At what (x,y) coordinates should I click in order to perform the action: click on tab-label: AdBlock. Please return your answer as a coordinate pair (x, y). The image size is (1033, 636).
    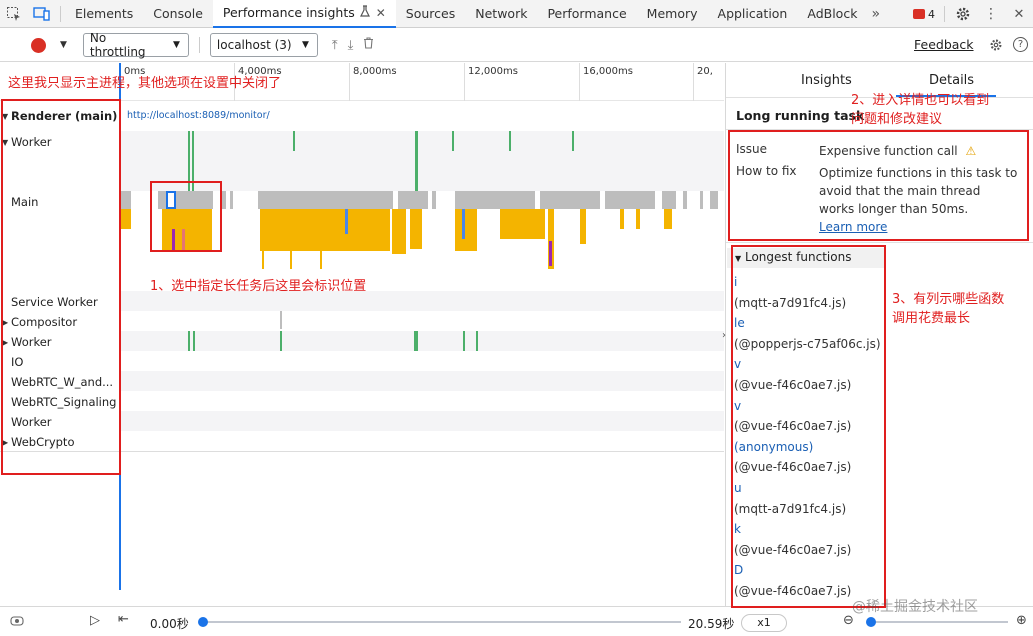
    Looking at the image, I should click on (832, 13).